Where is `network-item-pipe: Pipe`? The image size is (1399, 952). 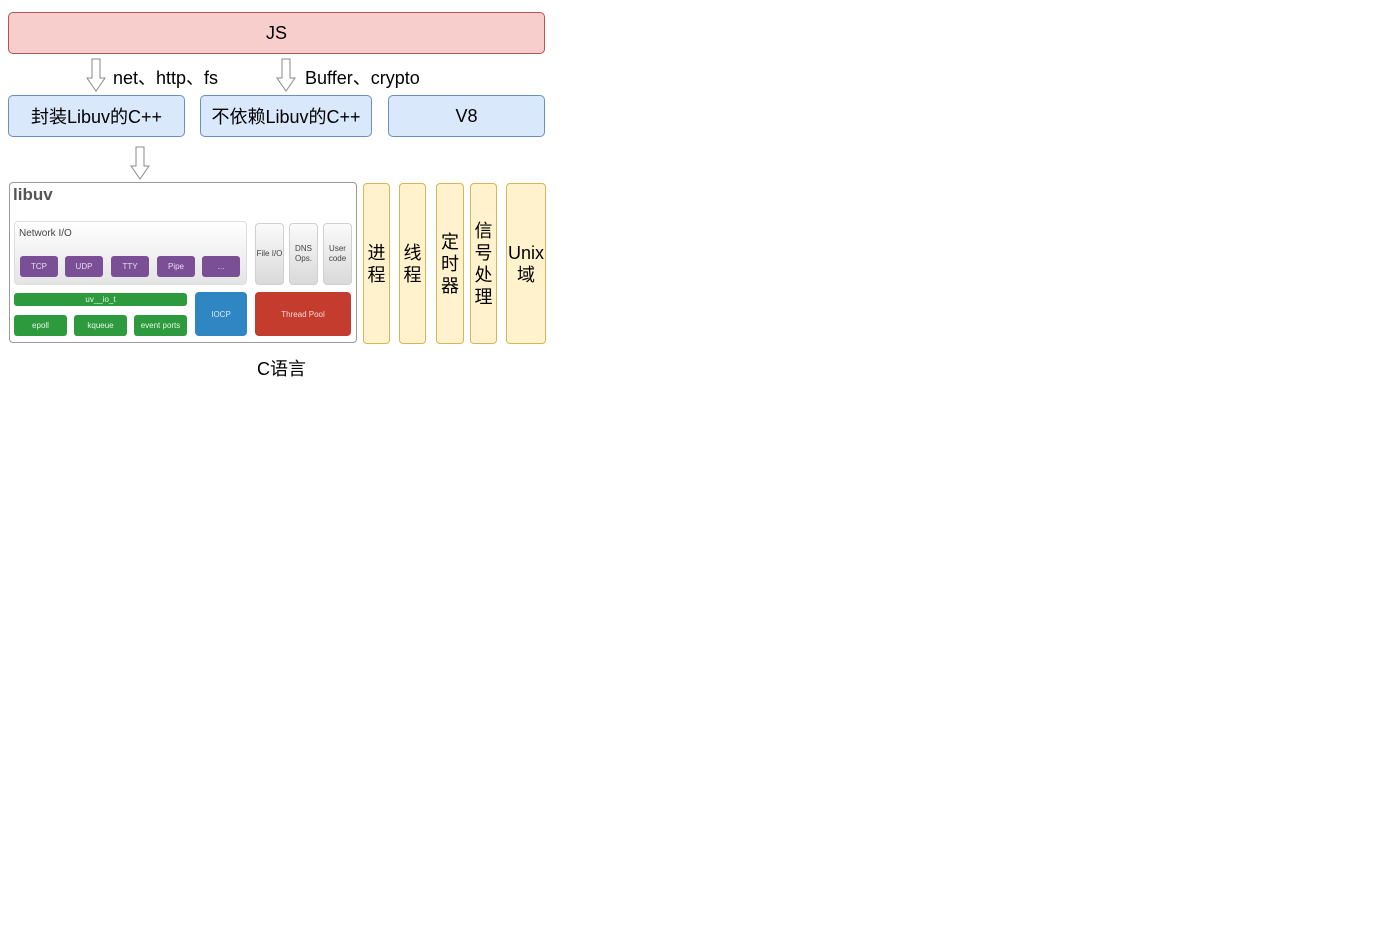
network-item-pipe: Pipe is located at coordinates (176, 266).